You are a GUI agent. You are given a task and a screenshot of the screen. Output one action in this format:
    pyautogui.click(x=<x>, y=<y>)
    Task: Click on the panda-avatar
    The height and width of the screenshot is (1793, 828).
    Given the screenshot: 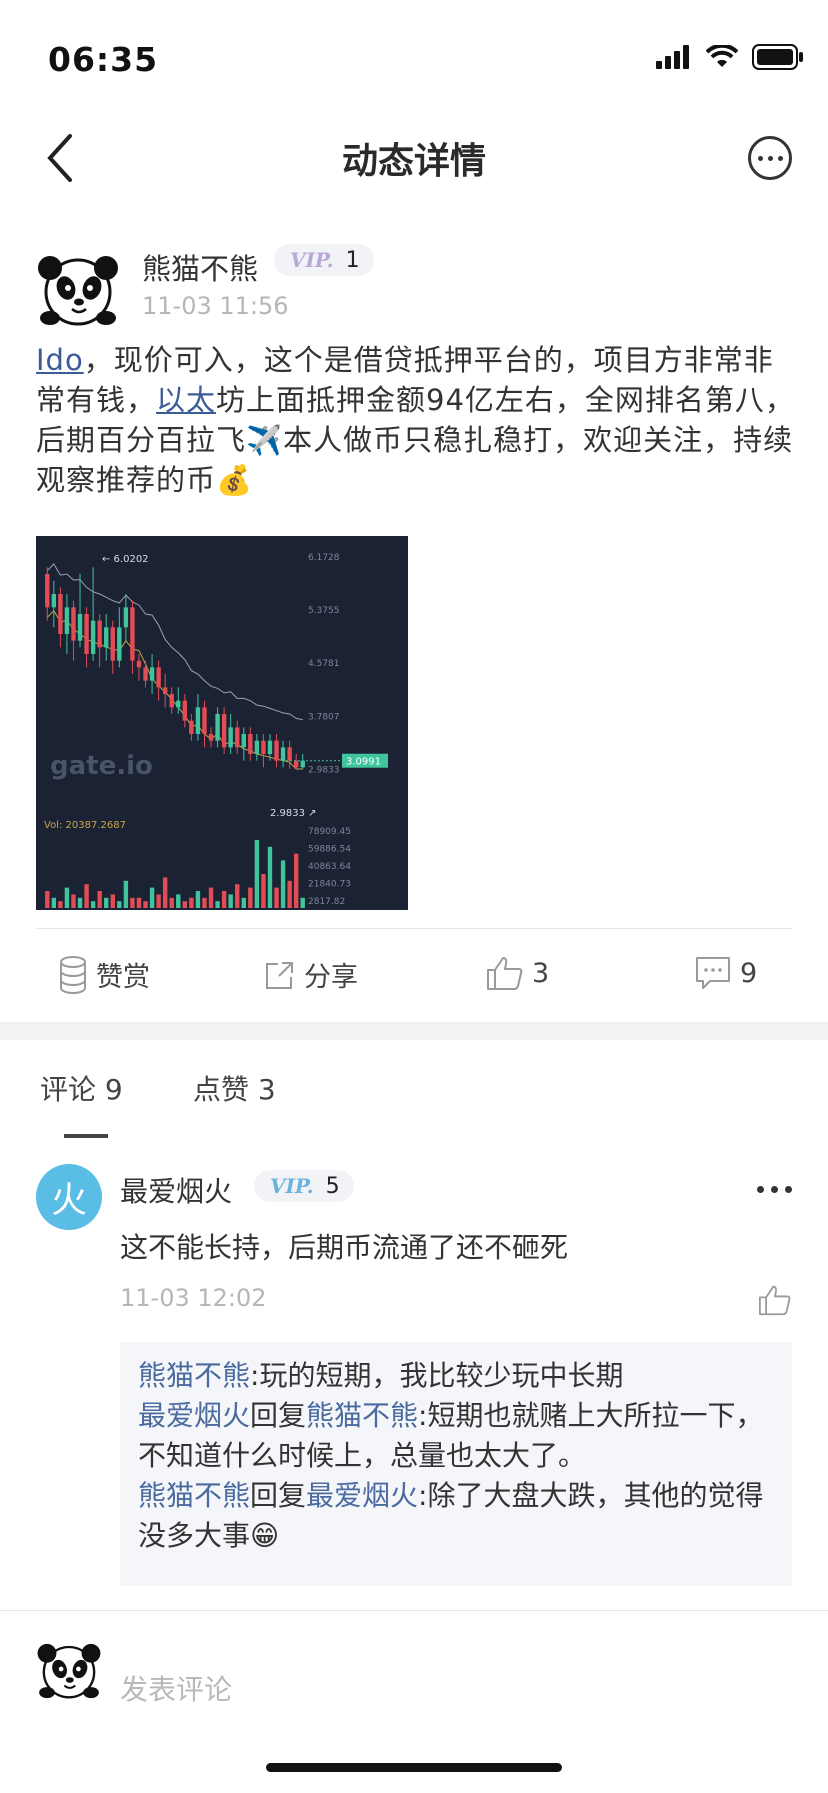 What is the action you would take?
    pyautogui.click(x=78, y=288)
    